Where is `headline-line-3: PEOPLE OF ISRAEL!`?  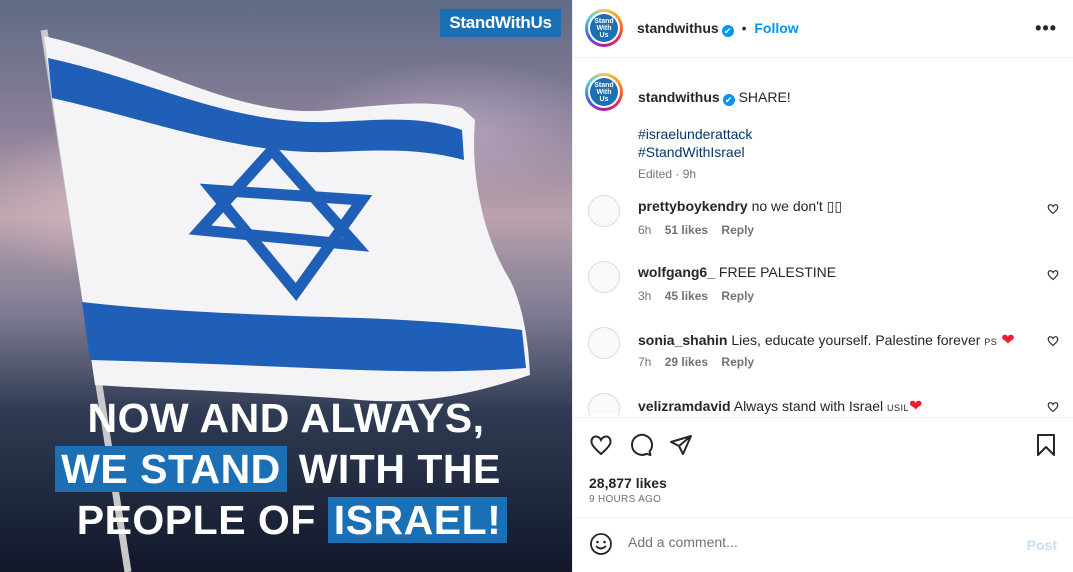 headline-line-3: PEOPLE OF ISRAEL! is located at coordinates (289, 520).